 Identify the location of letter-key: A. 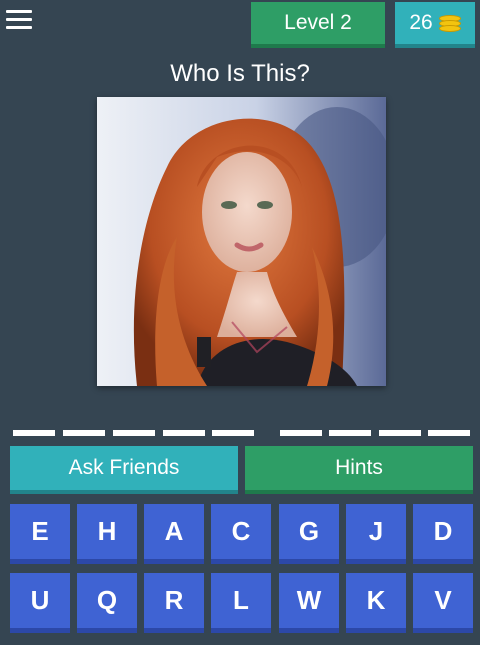
(174, 534).